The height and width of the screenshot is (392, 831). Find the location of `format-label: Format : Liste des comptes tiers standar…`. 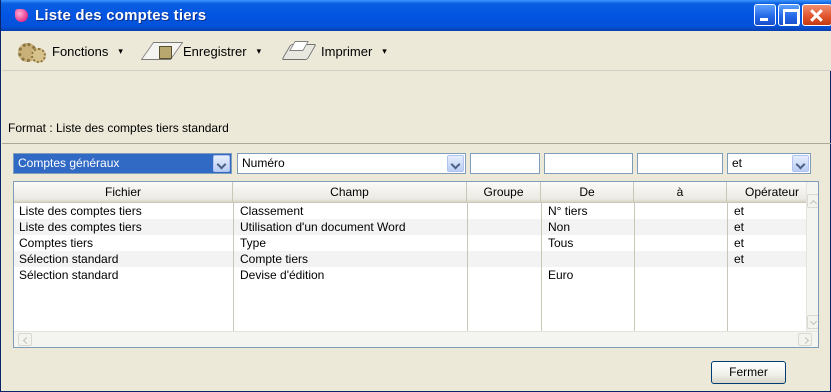

format-label: Format : Liste des comptes tiers standar… is located at coordinates (118, 128).